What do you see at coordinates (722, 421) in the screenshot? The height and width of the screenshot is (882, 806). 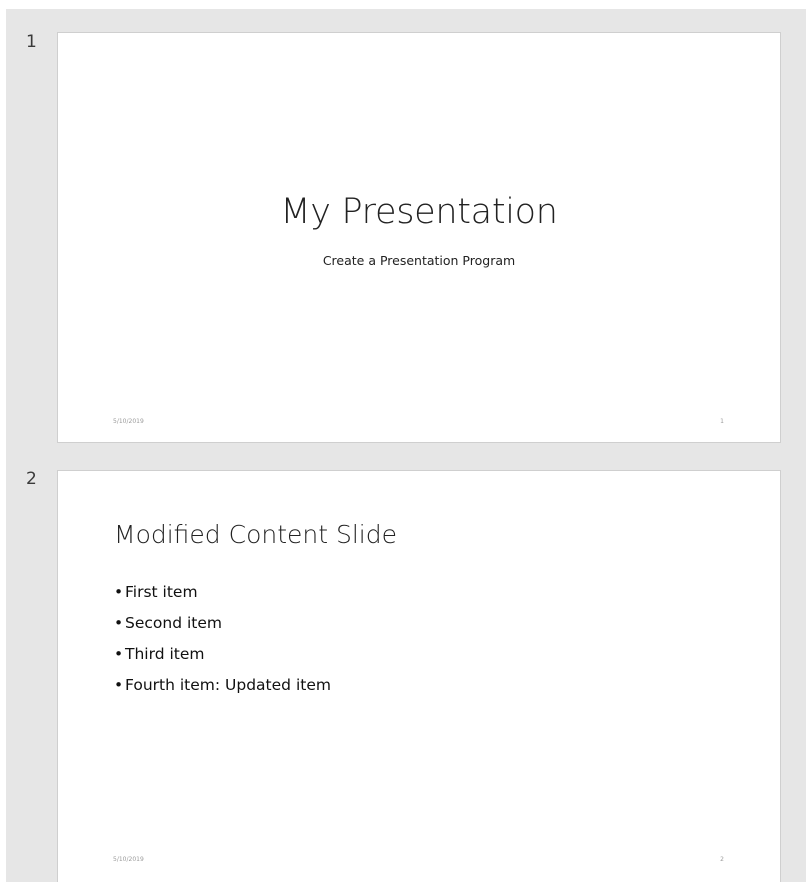 I see `slide-footer-page-number: 1` at bounding box center [722, 421].